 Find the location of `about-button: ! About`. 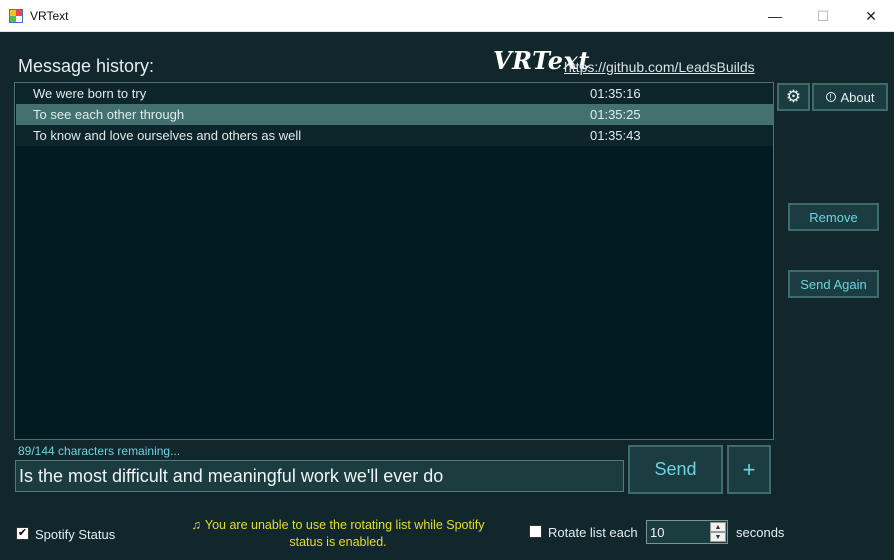

about-button: ! About is located at coordinates (850, 97).